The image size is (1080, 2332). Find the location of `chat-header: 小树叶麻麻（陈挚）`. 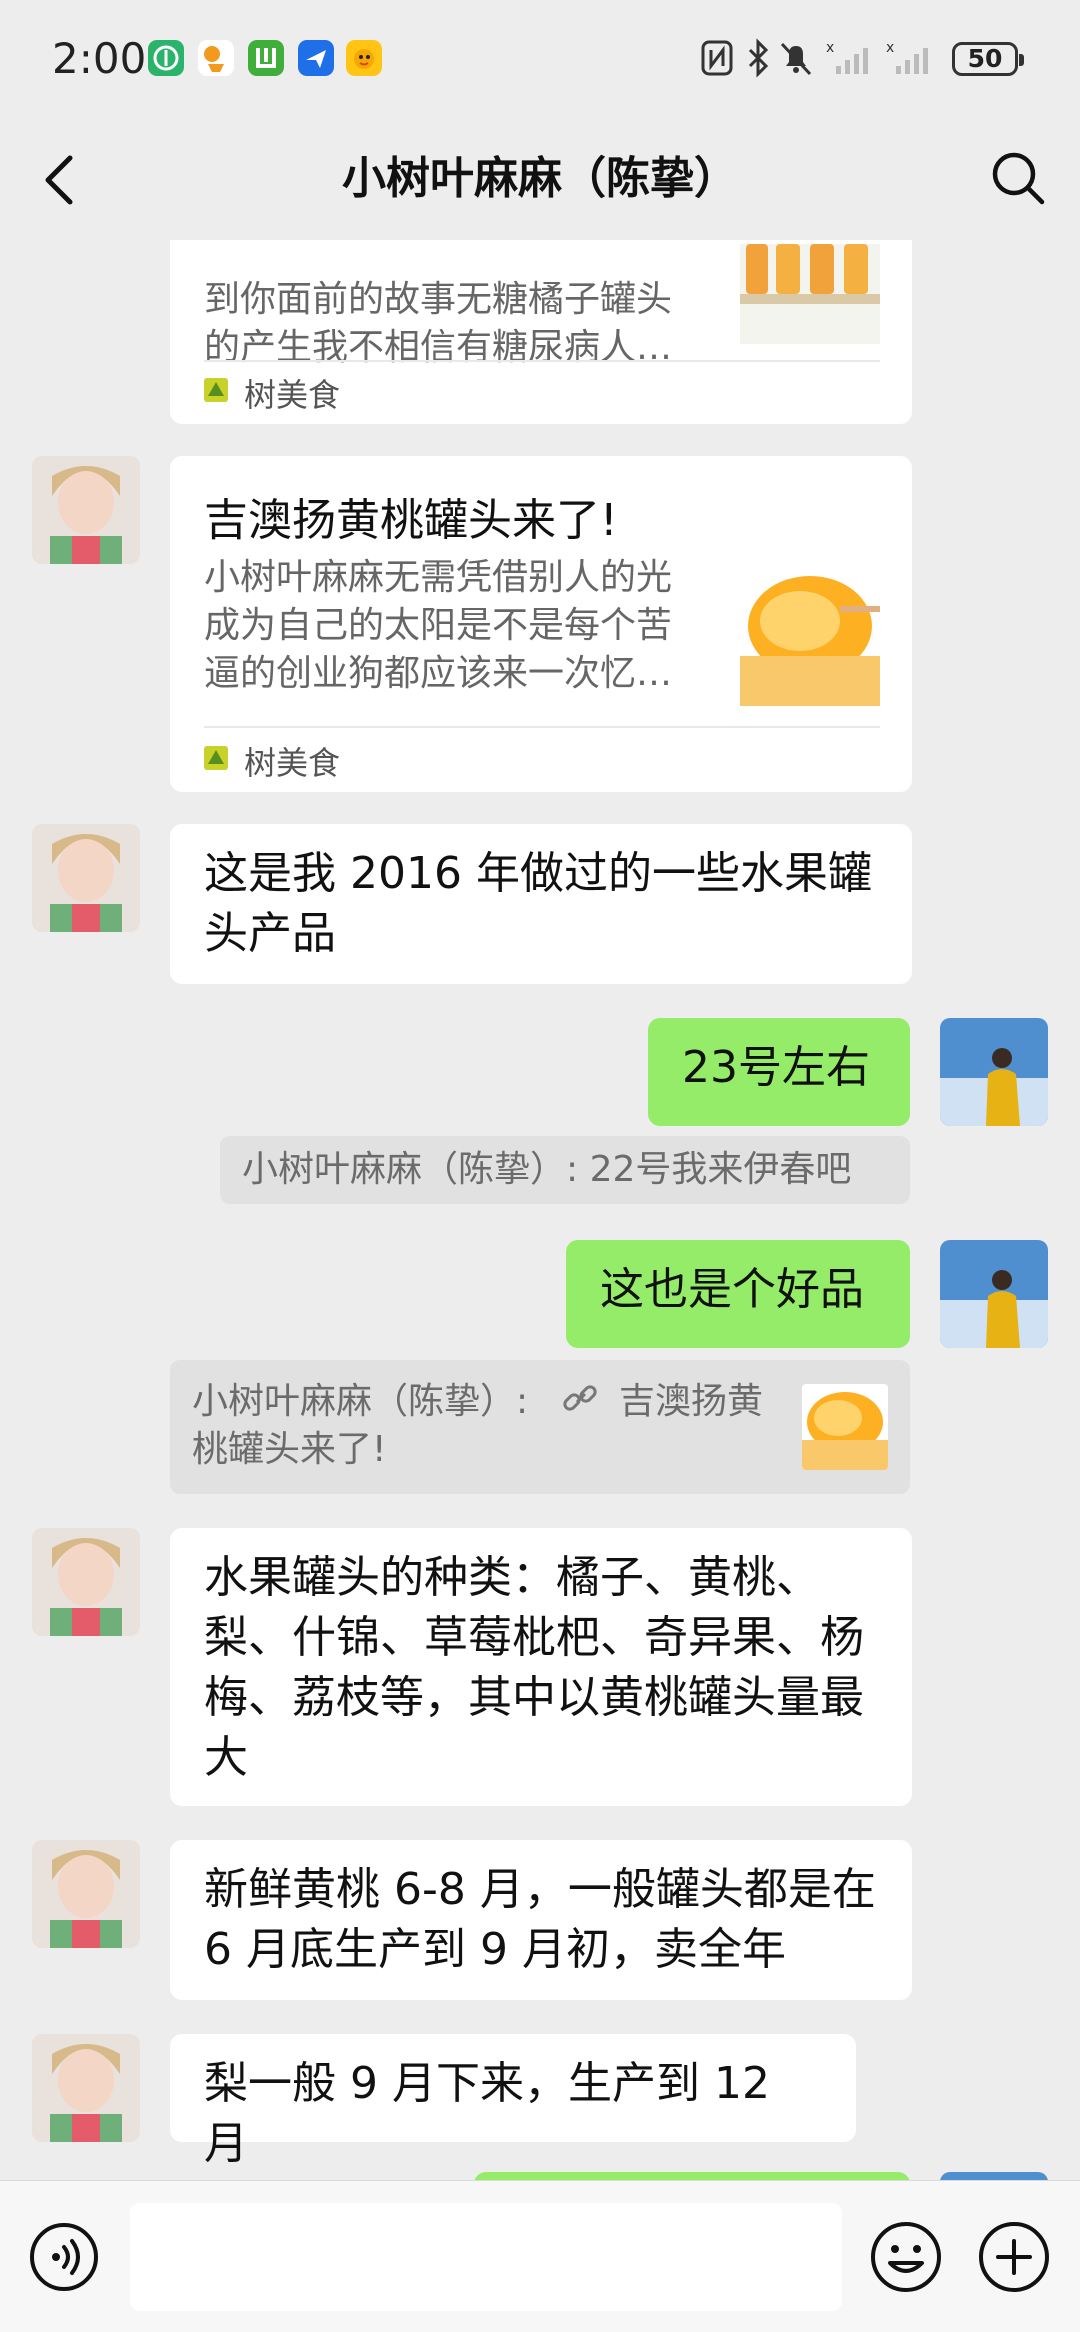

chat-header: 小树叶麻麻（陈挚） is located at coordinates (540, 180).